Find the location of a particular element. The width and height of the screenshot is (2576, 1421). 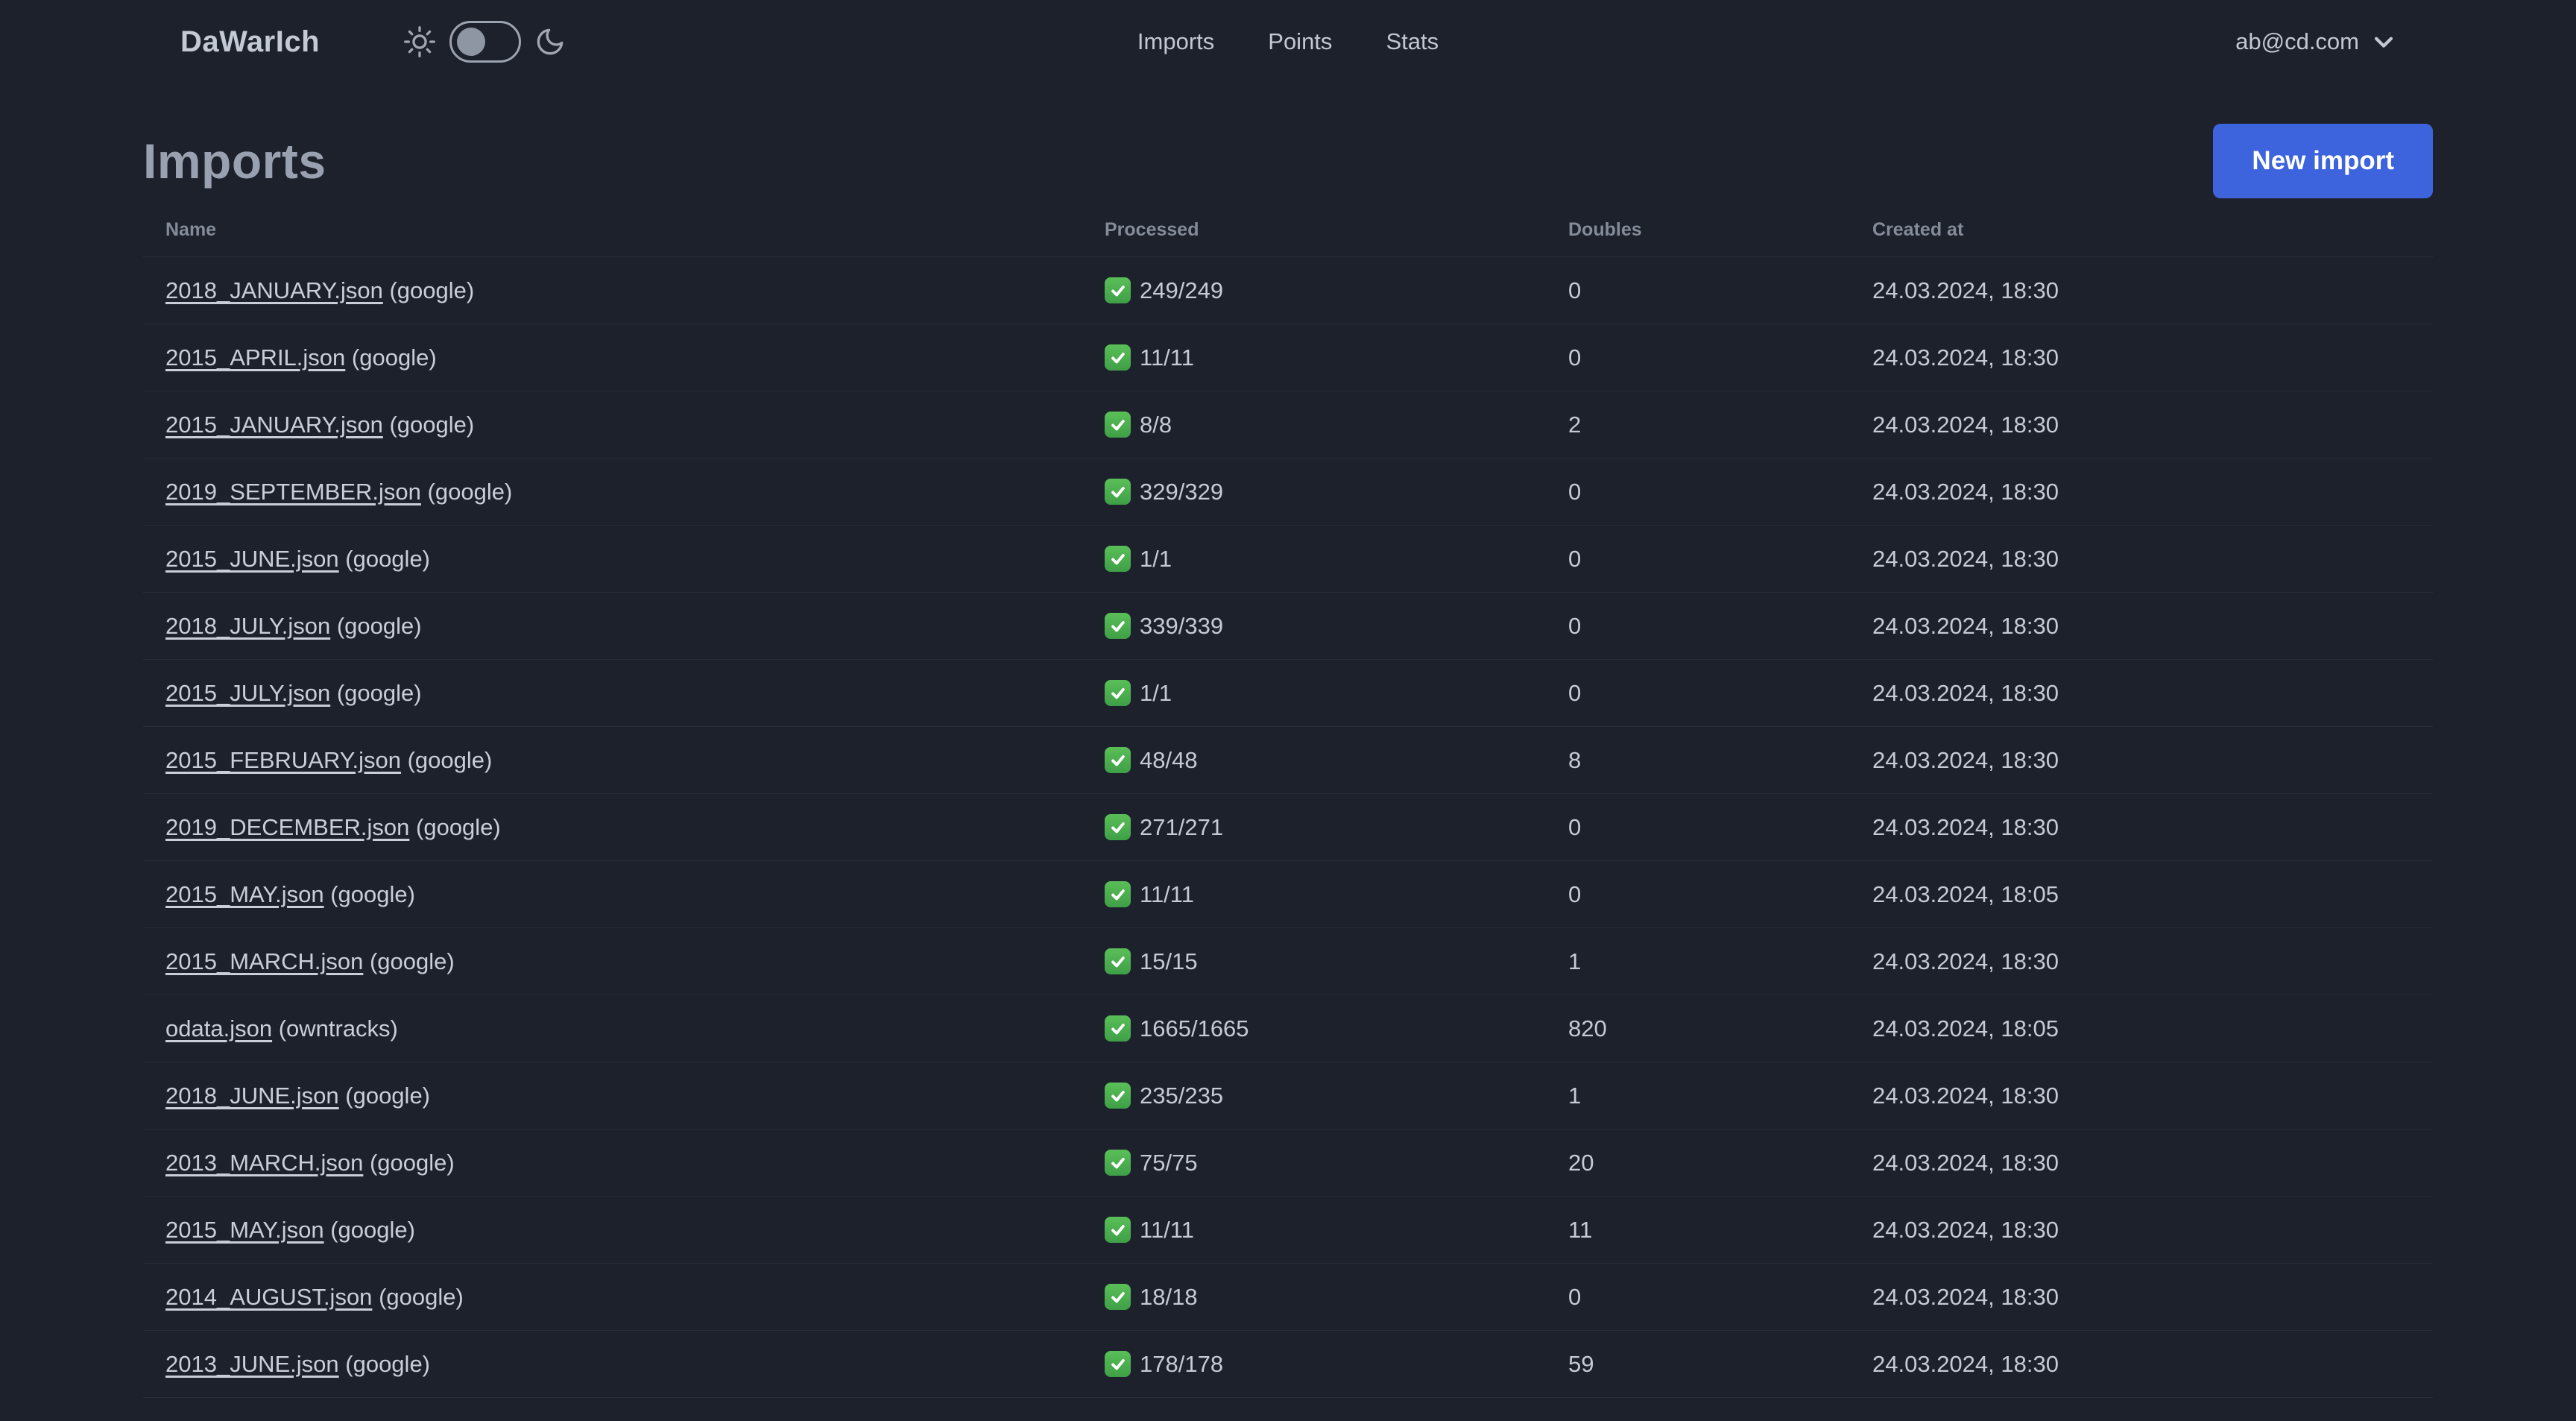

import-file-link: 2013_MARCH.json is located at coordinates (264, 1163).